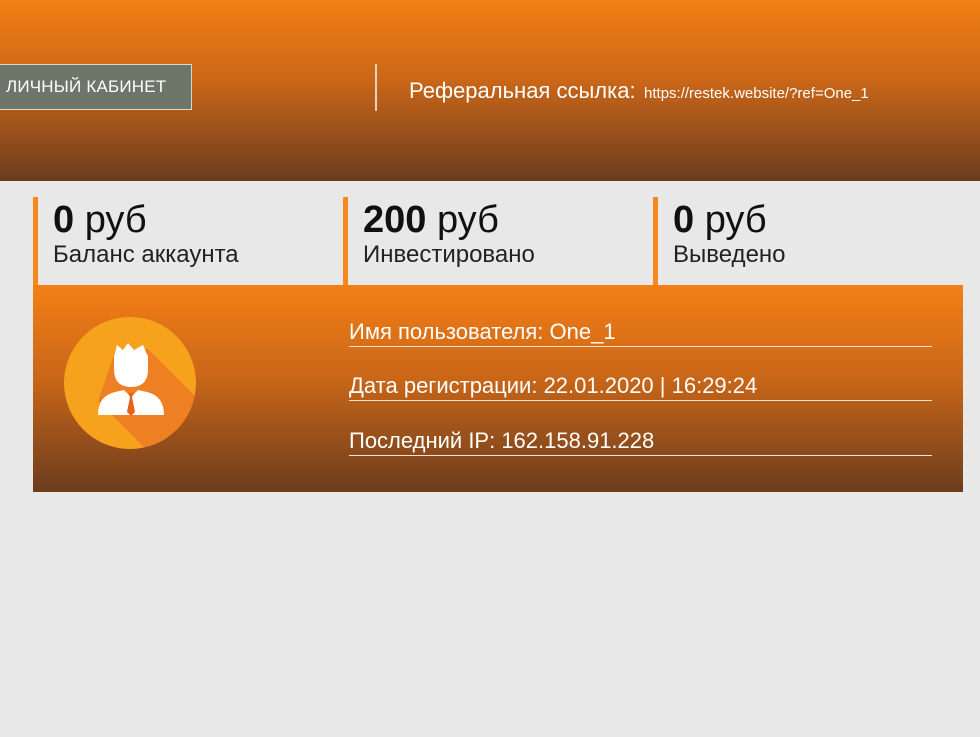 The height and width of the screenshot is (737, 980). I want to click on stat-balance-label: Баланс аккаунта, so click(146, 254).